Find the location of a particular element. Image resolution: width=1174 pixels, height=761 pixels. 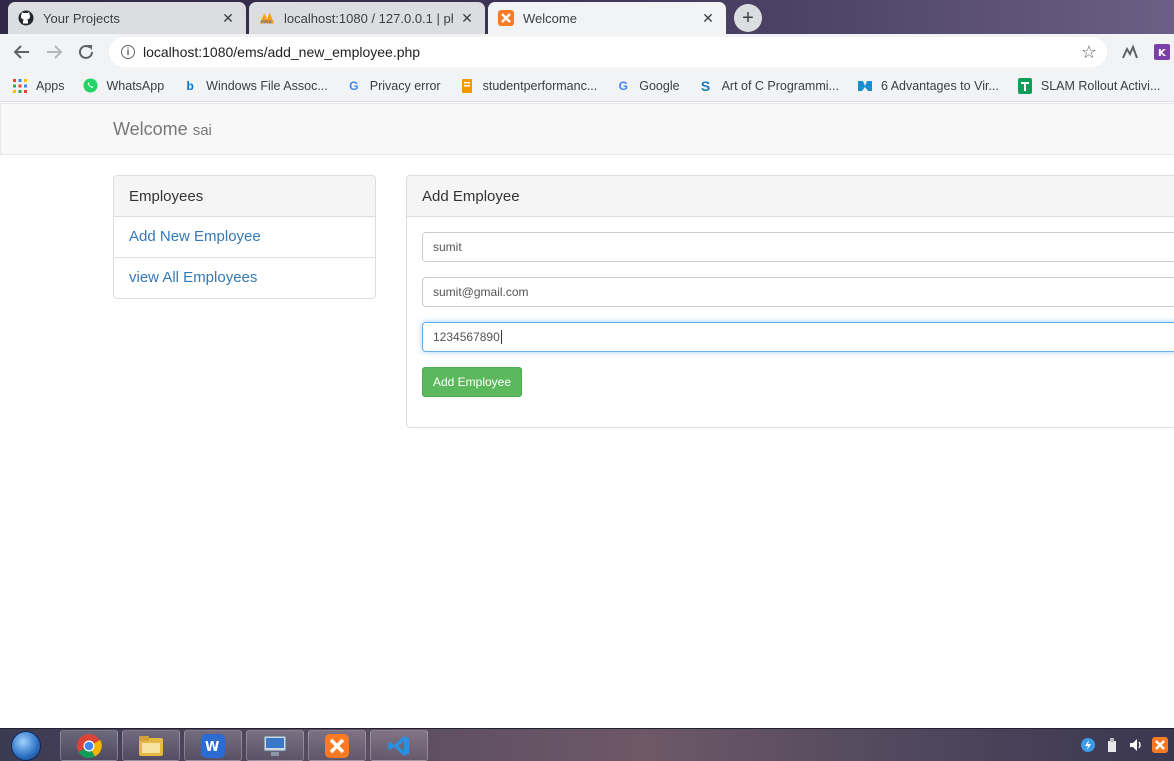

bookmark-label: Privacy error is located at coordinates (405, 85).